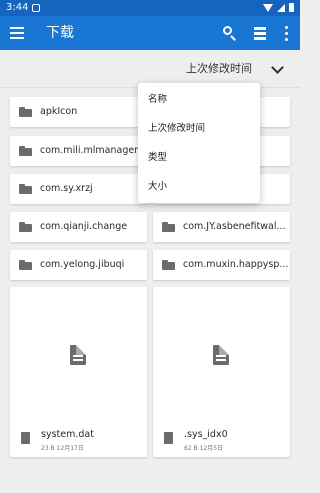  I want to click on folder-item: com.yelong.jibuqi, so click(78, 265).